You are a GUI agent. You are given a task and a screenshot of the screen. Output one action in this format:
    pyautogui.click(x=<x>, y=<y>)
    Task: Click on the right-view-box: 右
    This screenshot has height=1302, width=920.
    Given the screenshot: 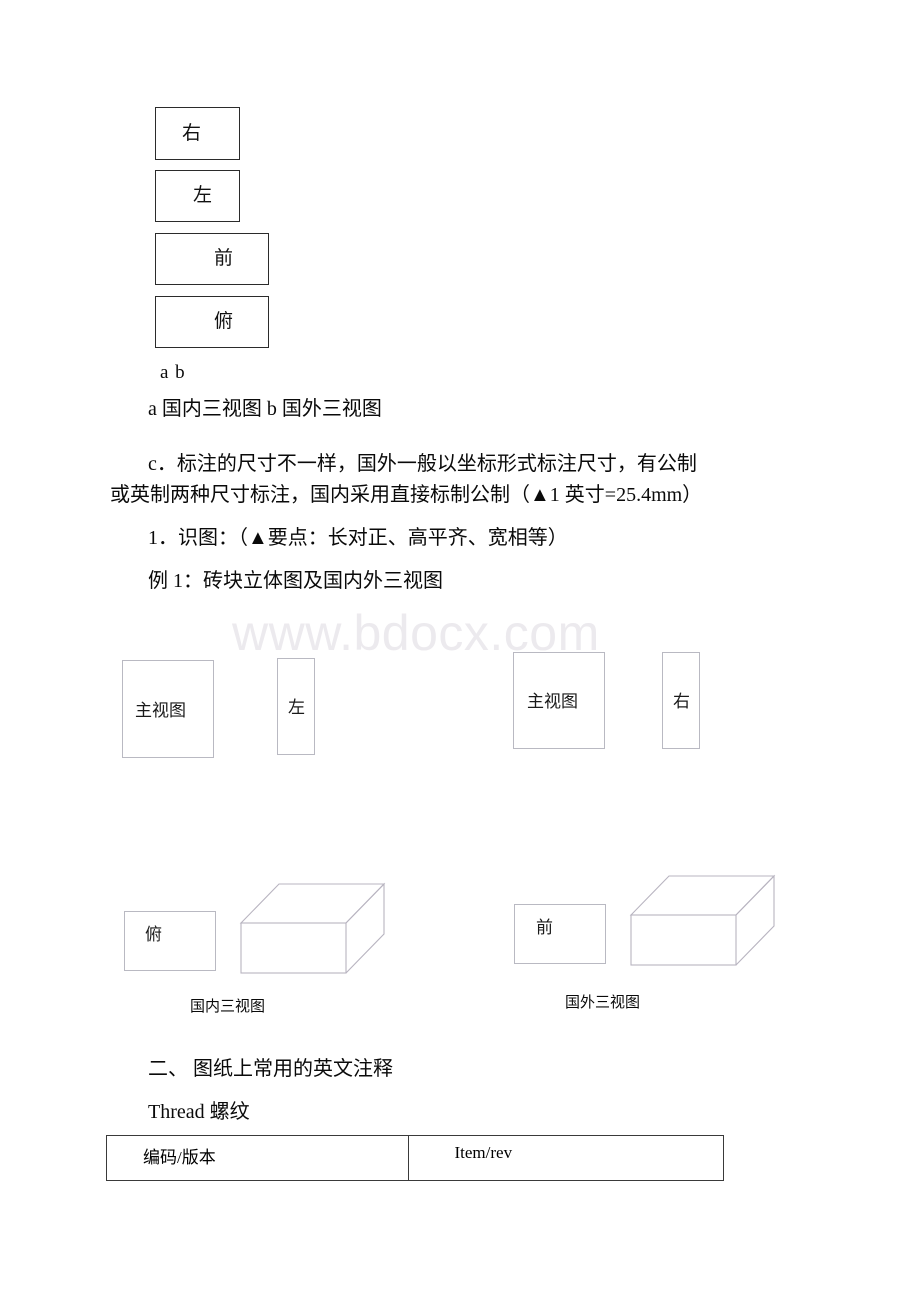 What is the action you would take?
    pyautogui.click(x=197, y=133)
    